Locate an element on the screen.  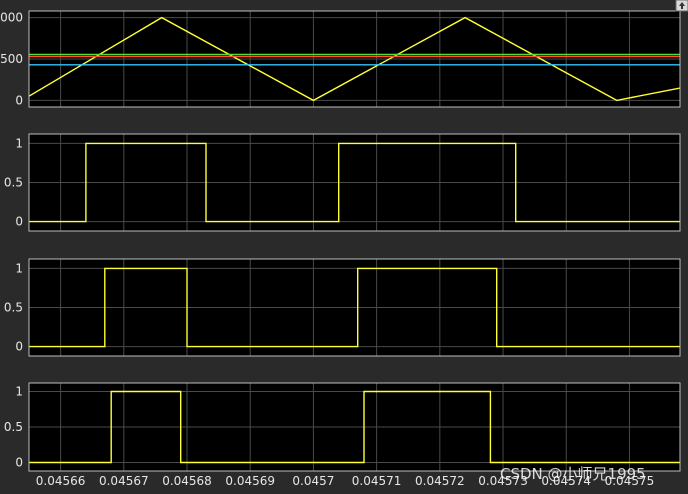
x-tick-label: 0.0457 is located at coordinates (313, 481).